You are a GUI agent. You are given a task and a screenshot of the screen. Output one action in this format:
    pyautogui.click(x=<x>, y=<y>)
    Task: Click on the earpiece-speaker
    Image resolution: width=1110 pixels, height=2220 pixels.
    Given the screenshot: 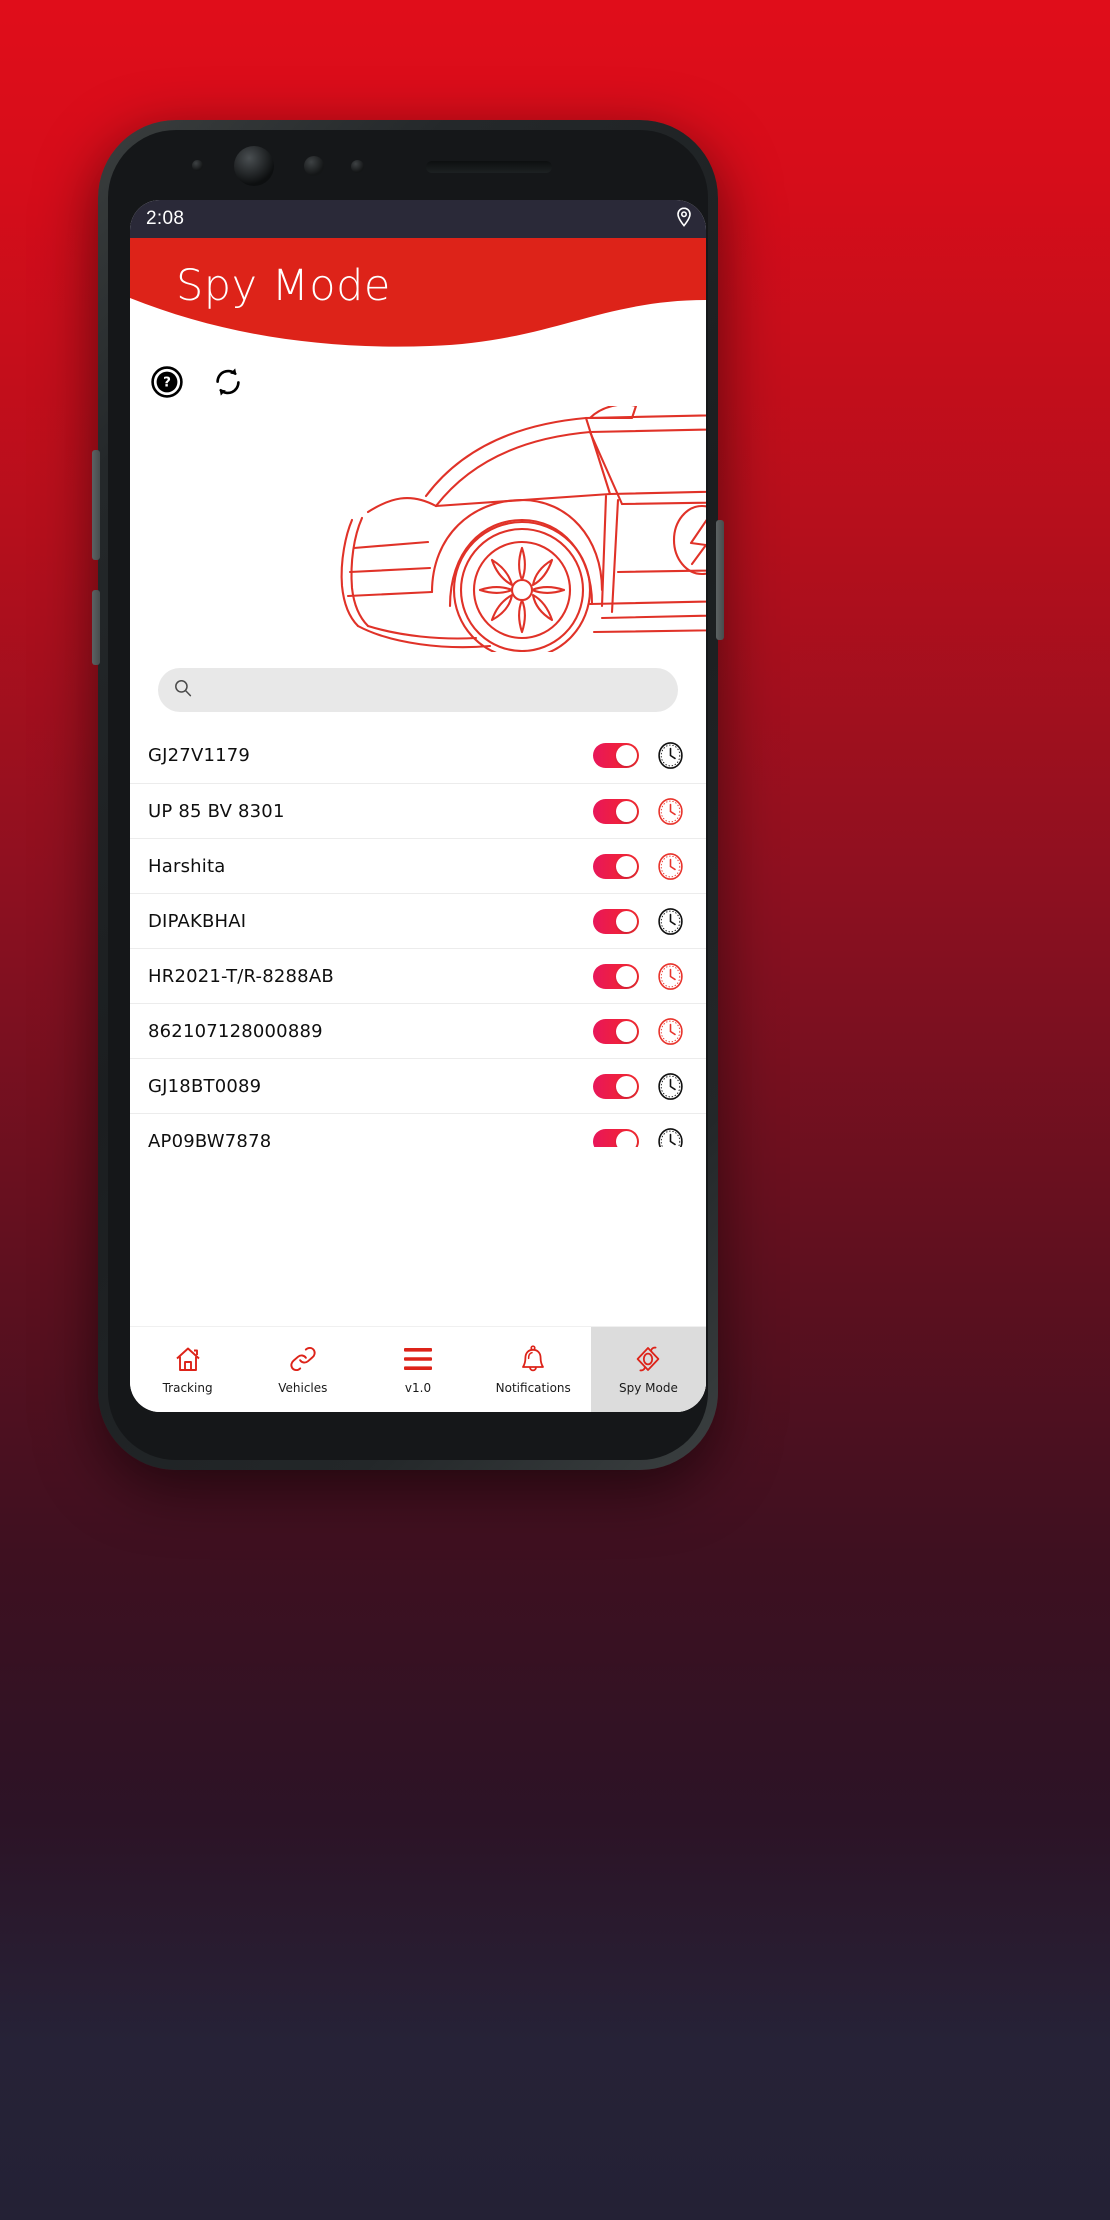 What is the action you would take?
    pyautogui.click(x=489, y=167)
    